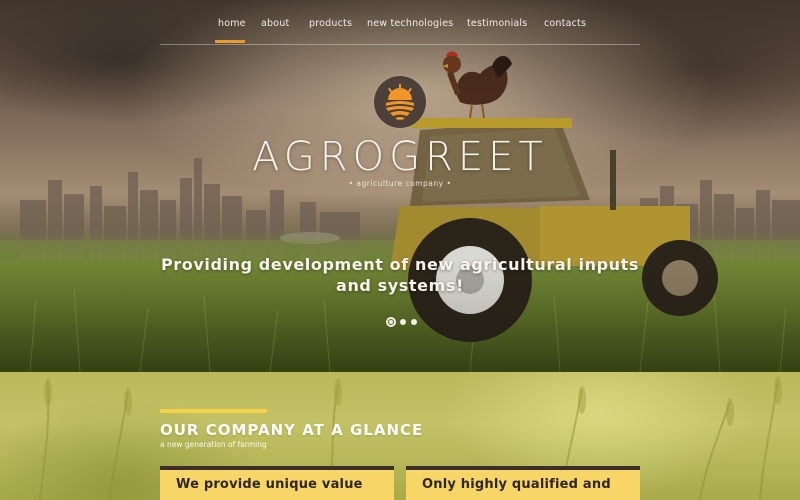 Image resolution: width=800 pixels, height=500 pixels. Describe the element at coordinates (275, 23) in the screenshot. I see `nav-item-about: about` at that location.